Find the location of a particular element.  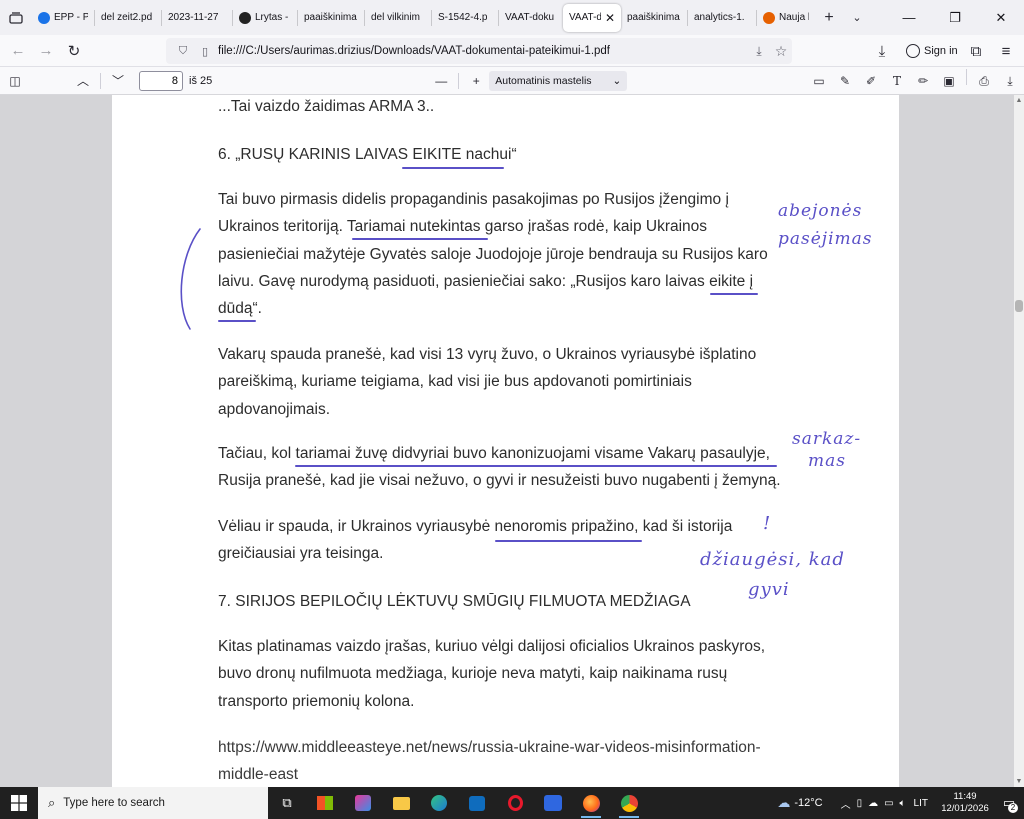

firefox-button is located at coordinates (591, 803).